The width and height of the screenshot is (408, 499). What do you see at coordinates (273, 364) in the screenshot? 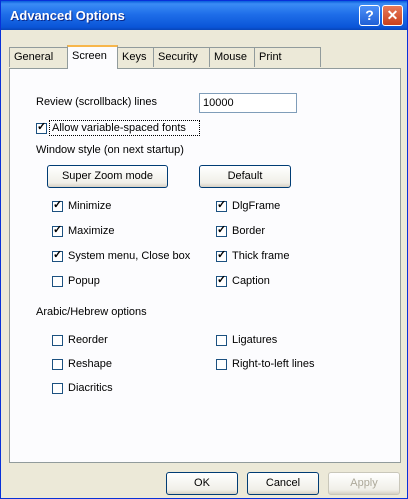
I see `right-to-left-label: Right-to-left lines` at bounding box center [273, 364].